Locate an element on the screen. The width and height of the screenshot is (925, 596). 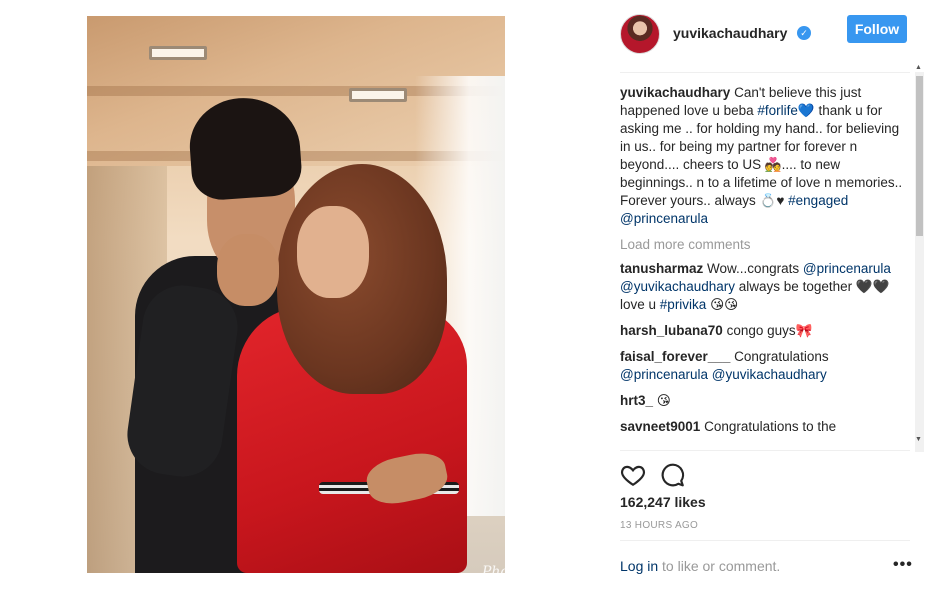
list-item: hrt3_ 😘 is located at coordinates (765, 401).